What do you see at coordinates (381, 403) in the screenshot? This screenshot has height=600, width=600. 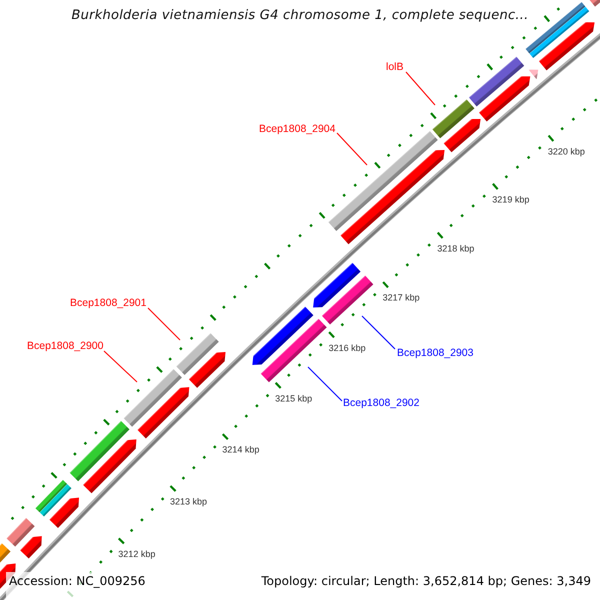 I see `gene-label: Bcep1808_2902` at bounding box center [381, 403].